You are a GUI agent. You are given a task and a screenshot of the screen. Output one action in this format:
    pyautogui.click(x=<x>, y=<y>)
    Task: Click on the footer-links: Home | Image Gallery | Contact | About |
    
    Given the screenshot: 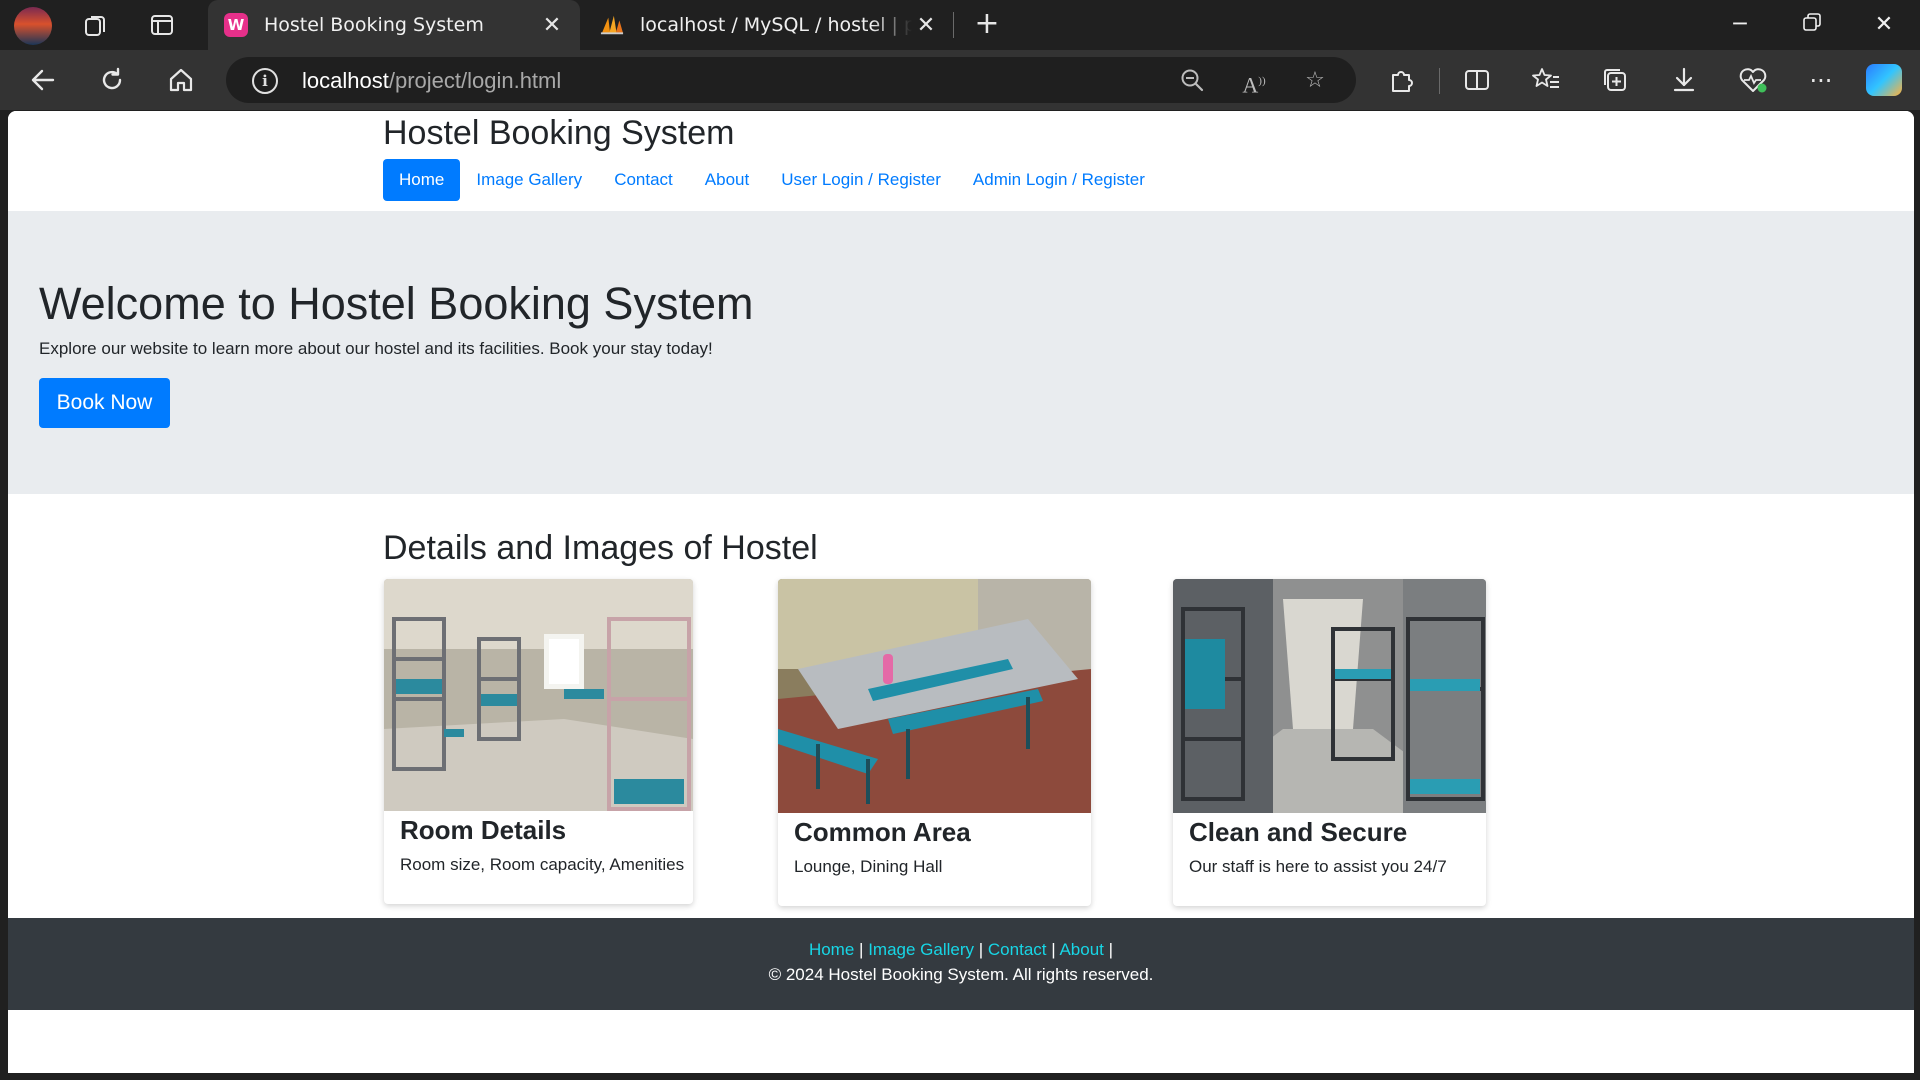 What is the action you would take?
    pyautogui.click(x=961, y=950)
    